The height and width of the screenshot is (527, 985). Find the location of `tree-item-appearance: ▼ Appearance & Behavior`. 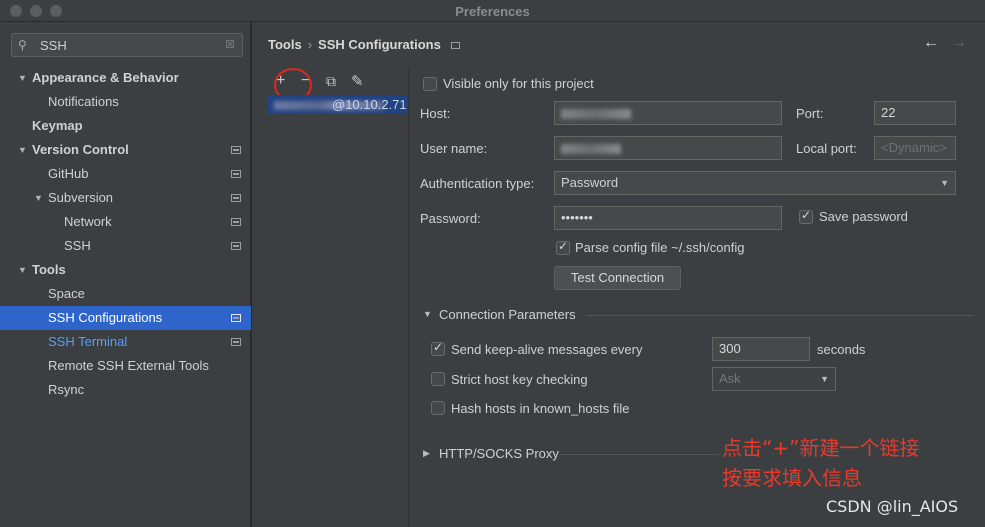

tree-item-appearance: ▼ Appearance & Behavior is located at coordinates (125, 78).